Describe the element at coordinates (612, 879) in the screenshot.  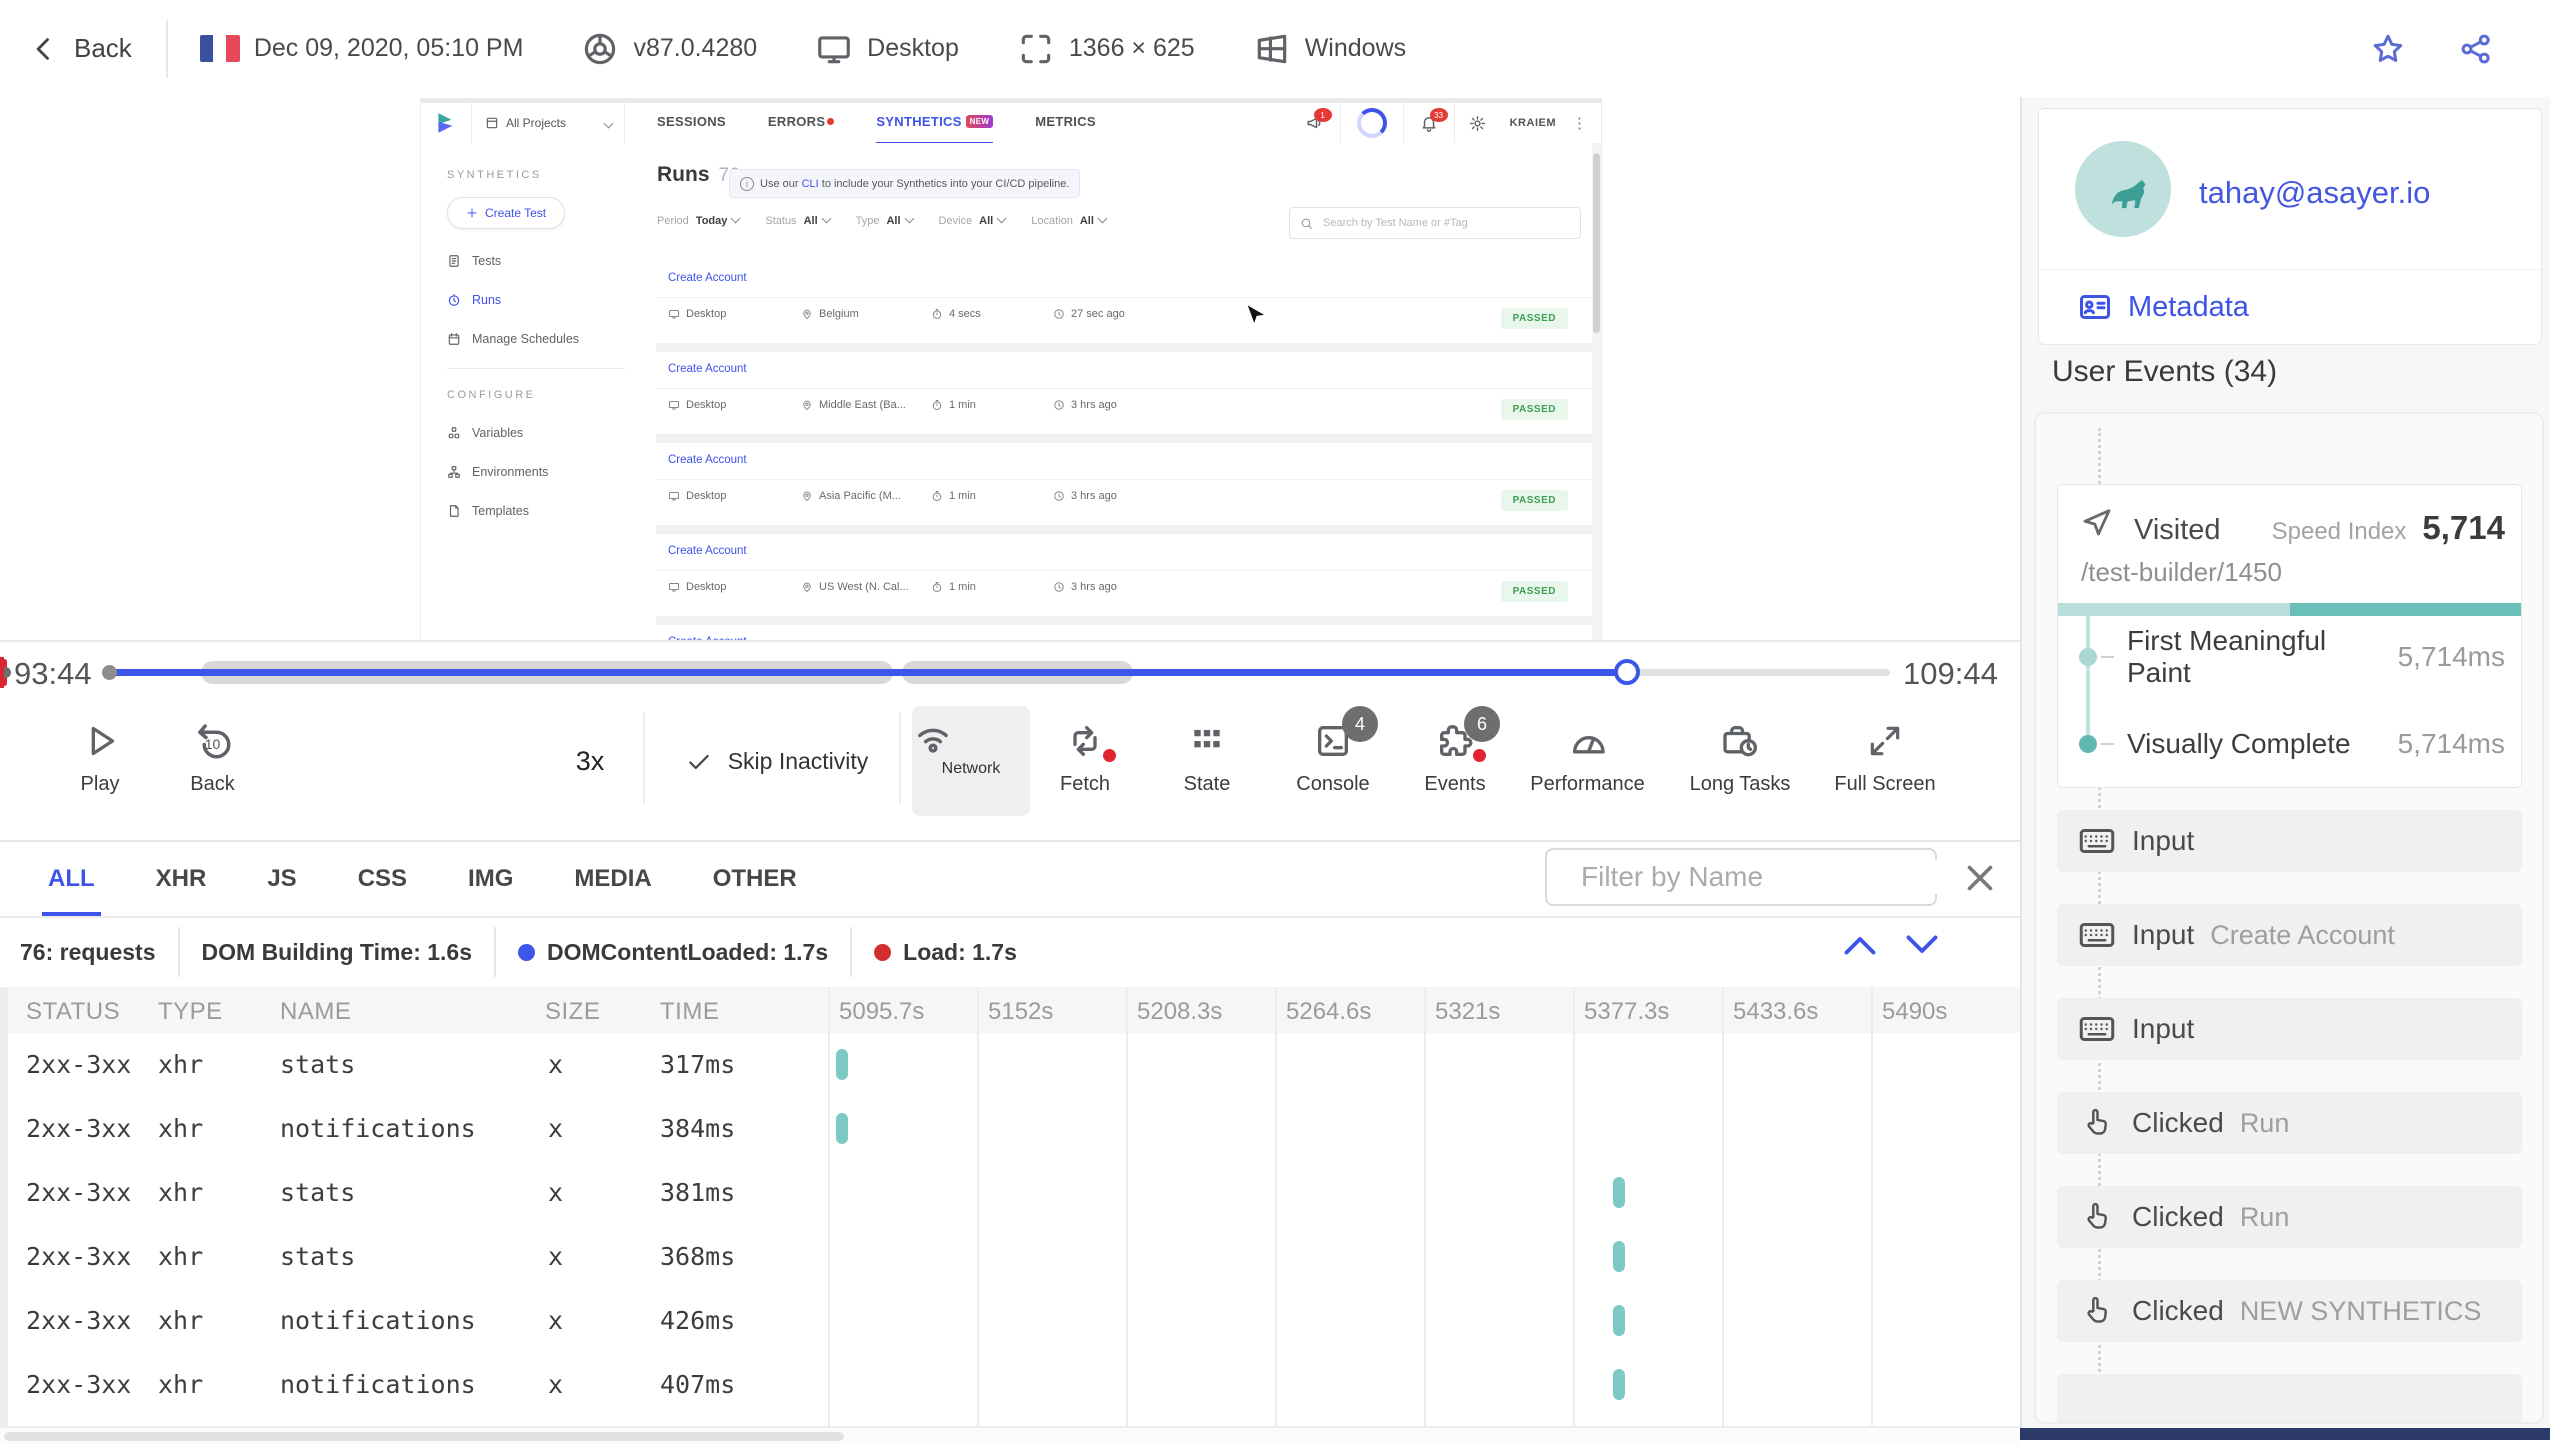
I see `tab-media: MEDIA` at that location.